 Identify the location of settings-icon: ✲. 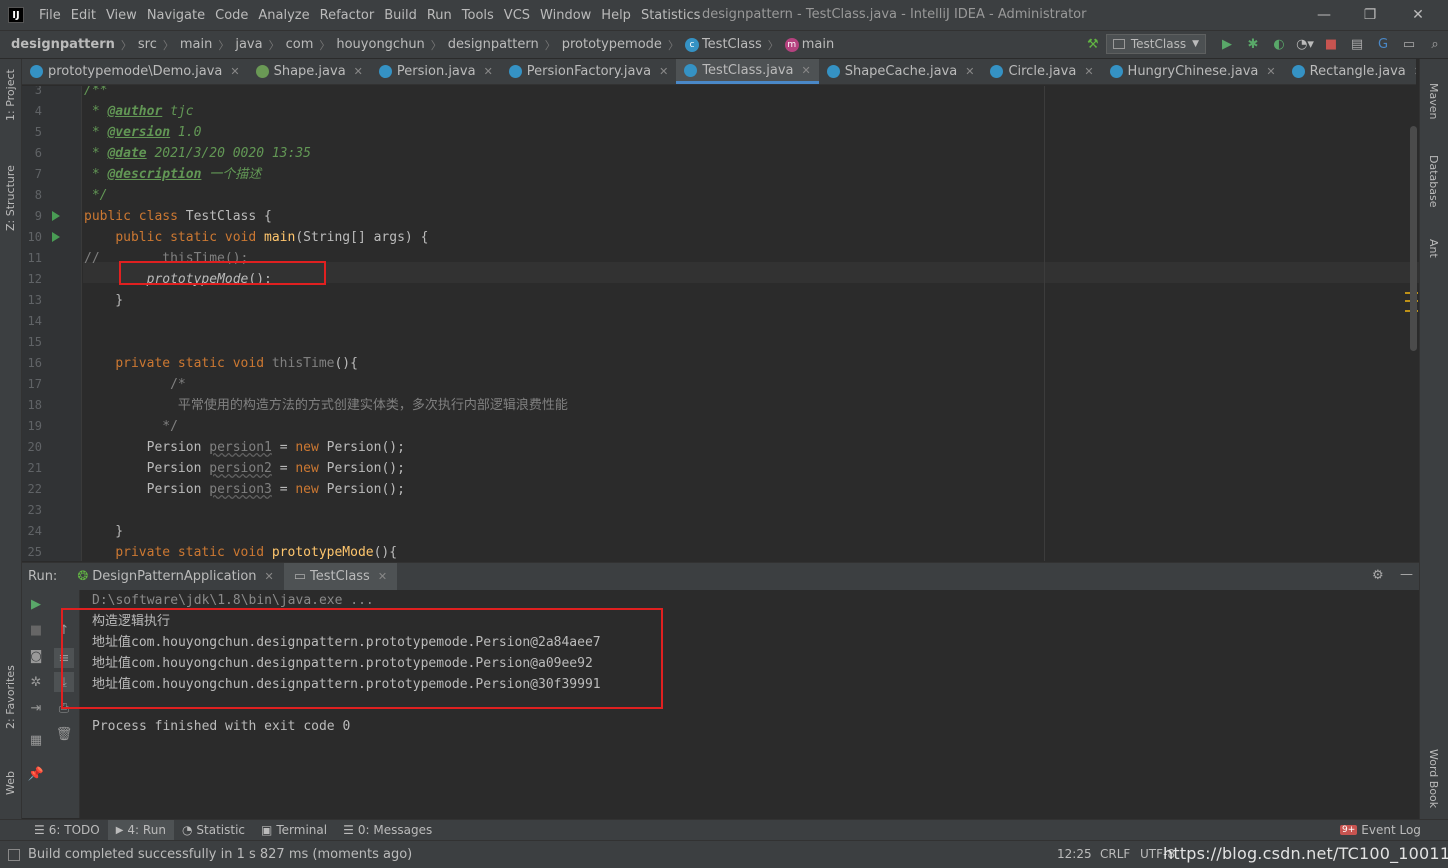
(36, 682).